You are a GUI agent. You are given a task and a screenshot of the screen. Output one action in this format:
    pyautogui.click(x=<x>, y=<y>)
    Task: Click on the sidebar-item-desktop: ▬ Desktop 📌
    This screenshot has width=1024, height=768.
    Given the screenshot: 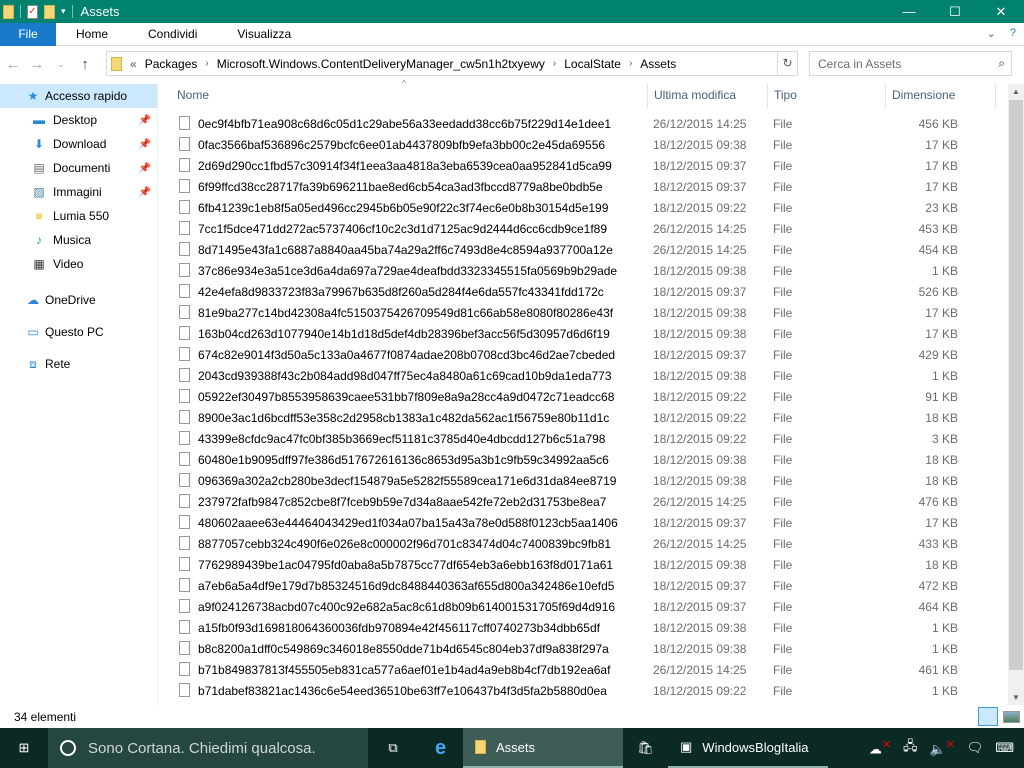 What is the action you would take?
    pyautogui.click(x=78, y=120)
    